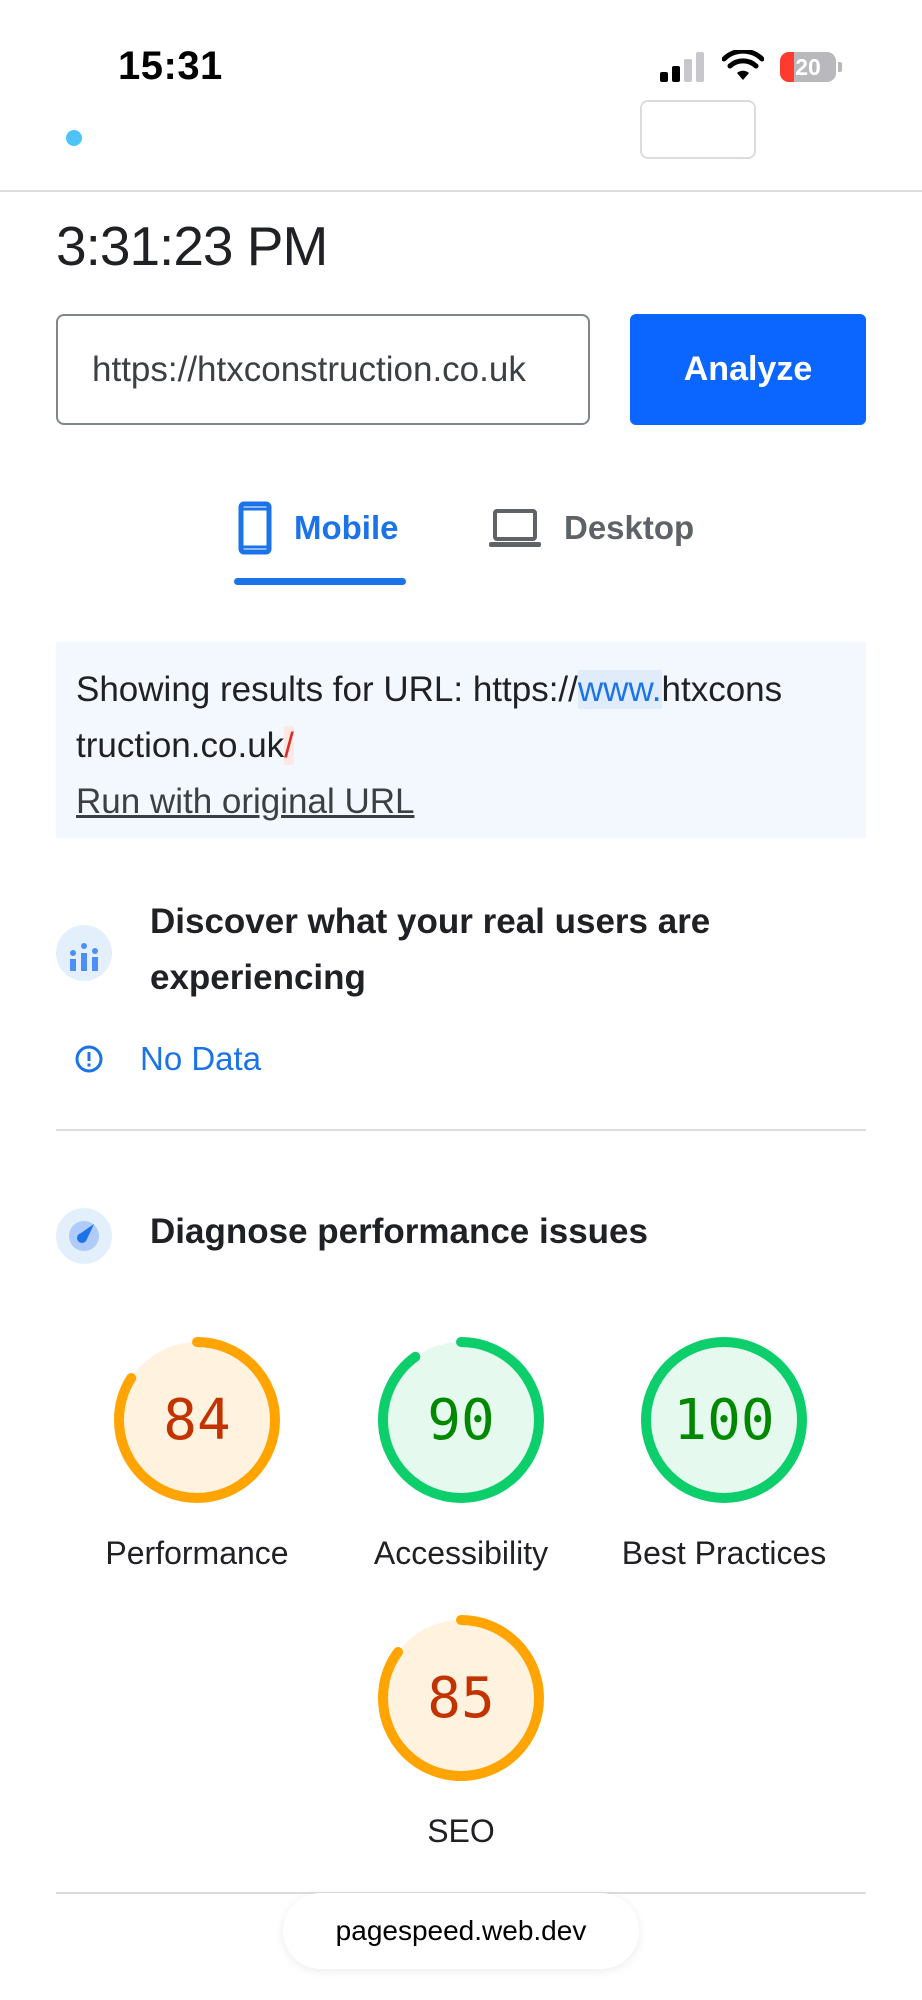  I want to click on score-value: 100, so click(724, 1420).